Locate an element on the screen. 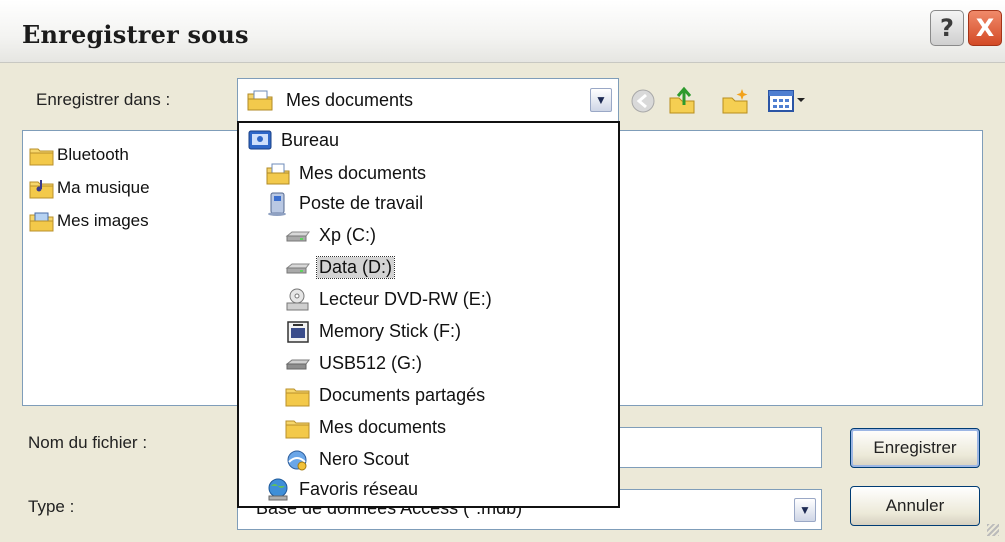 This screenshot has height=542, width=1005. dvd-drive-icon is located at coordinates (297, 299).